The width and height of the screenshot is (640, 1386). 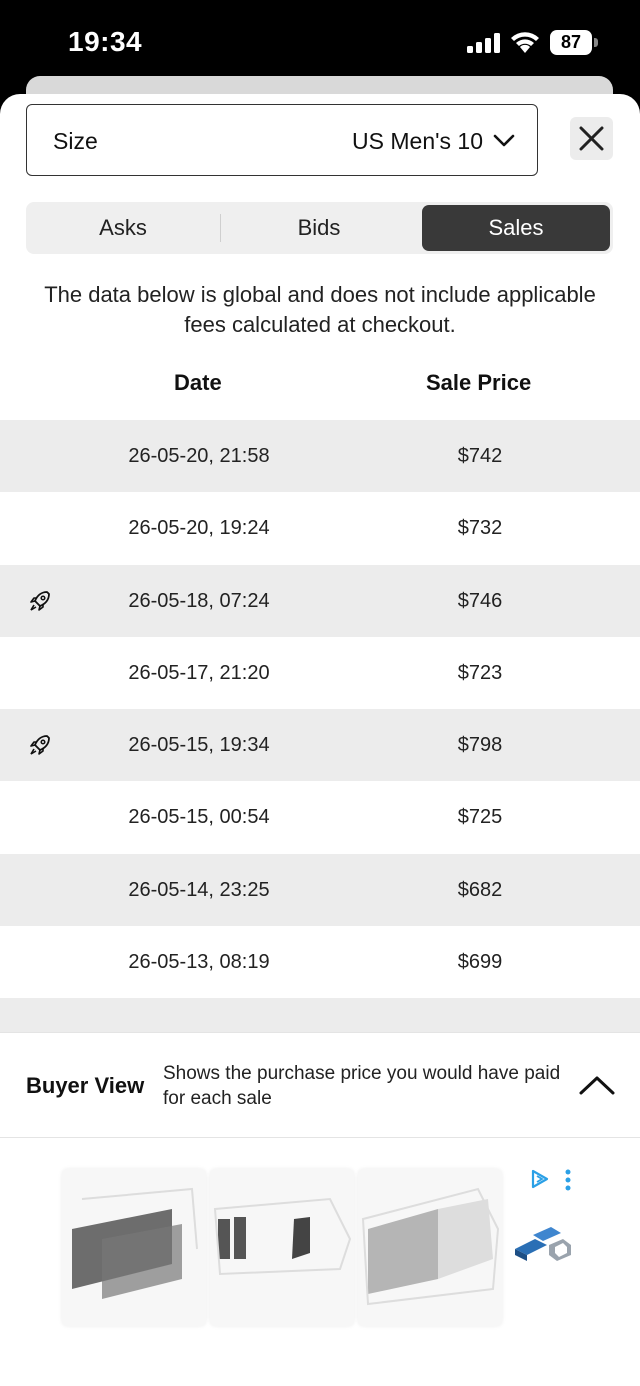 I want to click on sale-price: $725, so click(x=480, y=817).